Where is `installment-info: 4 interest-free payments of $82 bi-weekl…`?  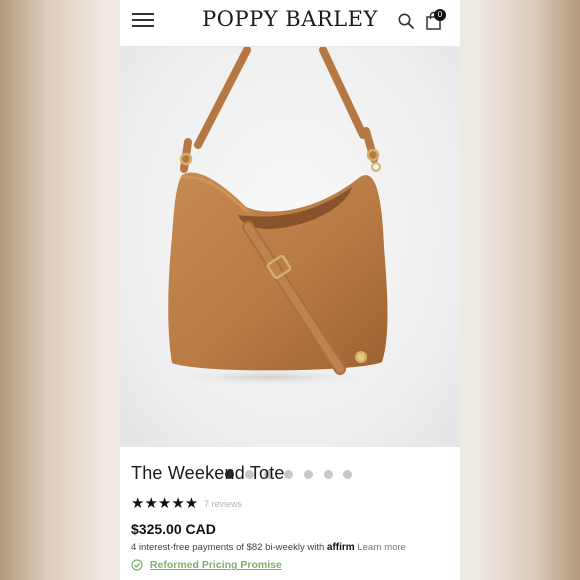 installment-info: 4 interest-free payments of $82 bi-weekl… is located at coordinates (268, 547).